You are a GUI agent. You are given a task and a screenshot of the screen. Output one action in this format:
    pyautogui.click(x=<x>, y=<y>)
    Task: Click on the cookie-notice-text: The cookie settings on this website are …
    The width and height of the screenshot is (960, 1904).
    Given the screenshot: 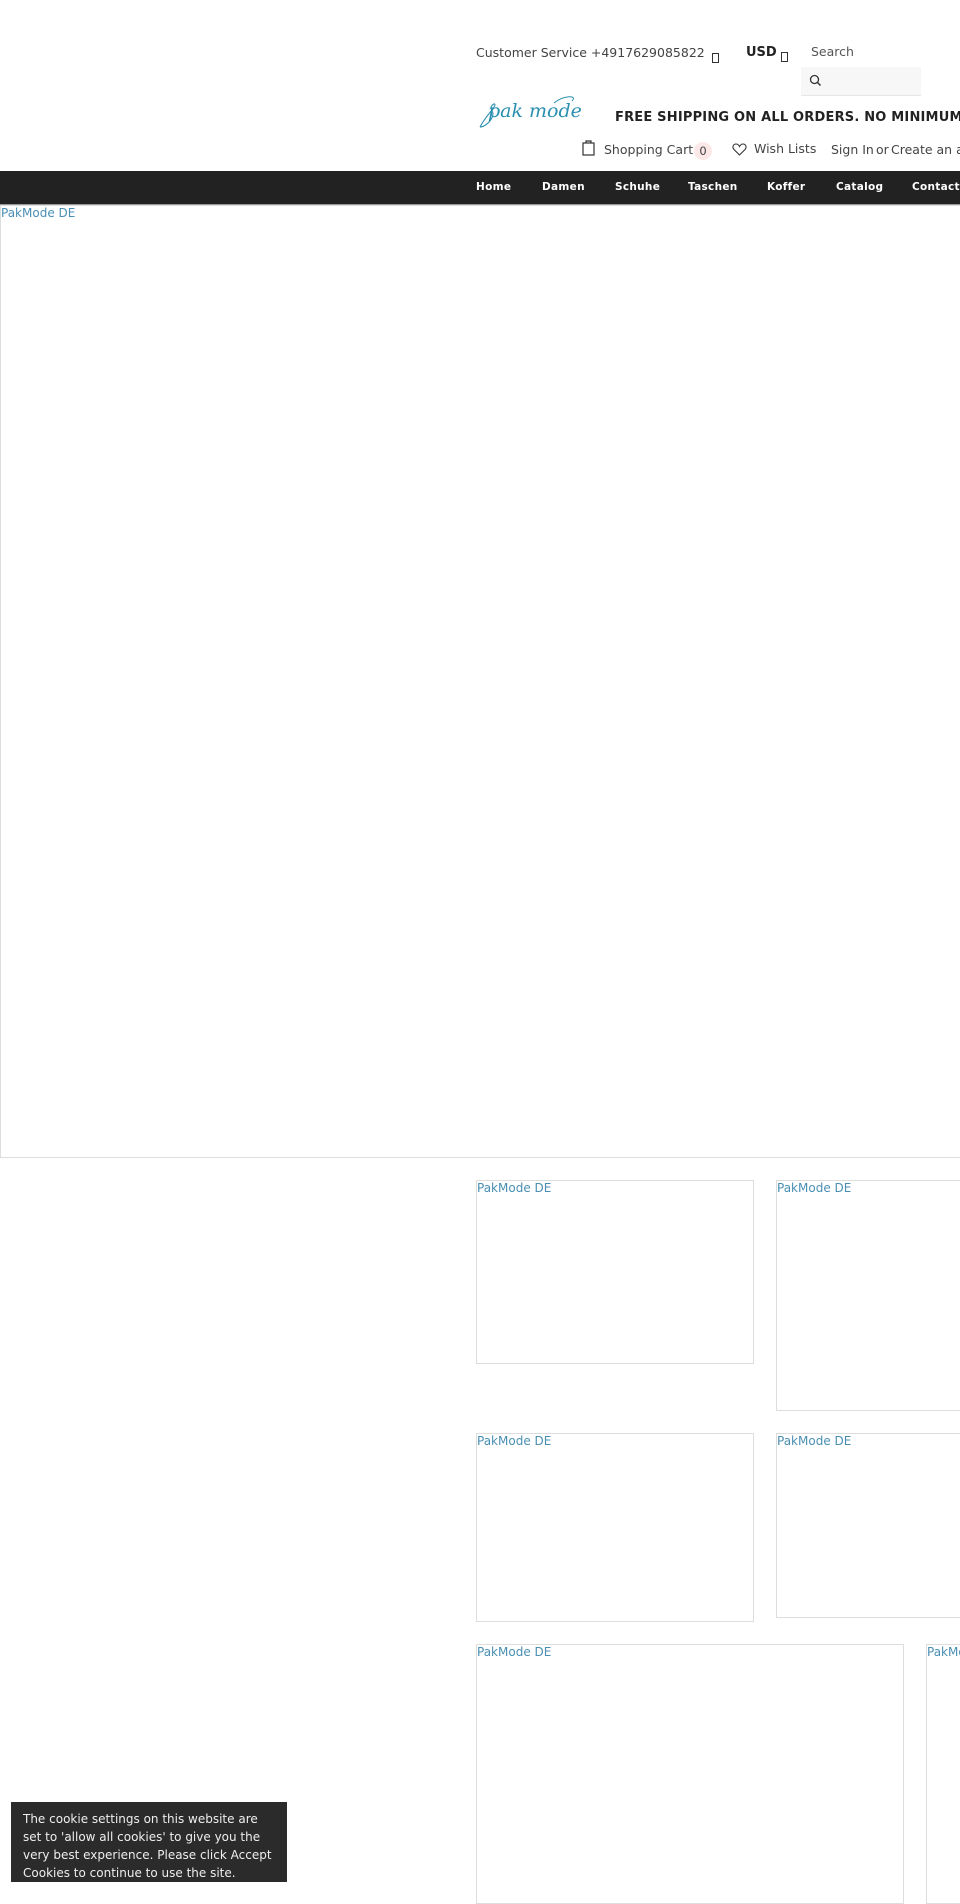 What is the action you would take?
    pyautogui.click(x=147, y=1846)
    